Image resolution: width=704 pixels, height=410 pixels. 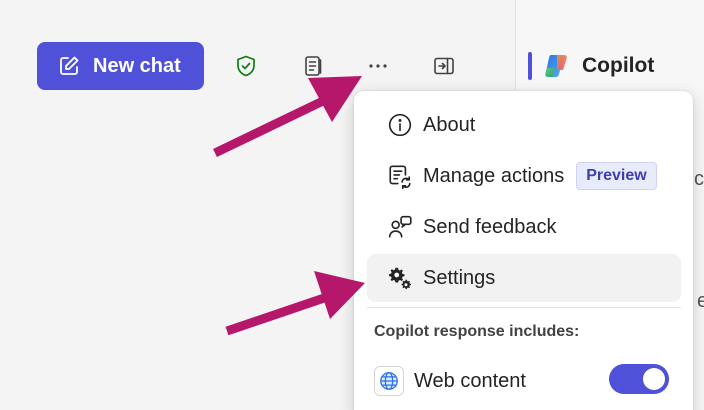 I want to click on globe-icon, so click(x=389, y=381).